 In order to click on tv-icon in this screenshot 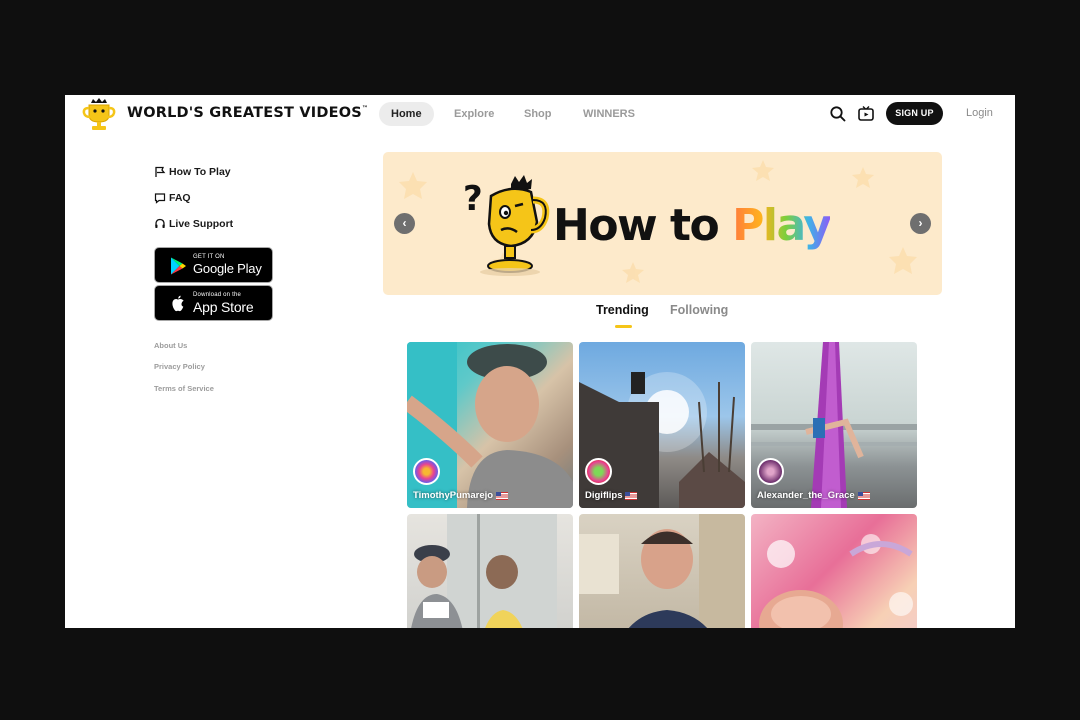, I will do `click(866, 114)`.